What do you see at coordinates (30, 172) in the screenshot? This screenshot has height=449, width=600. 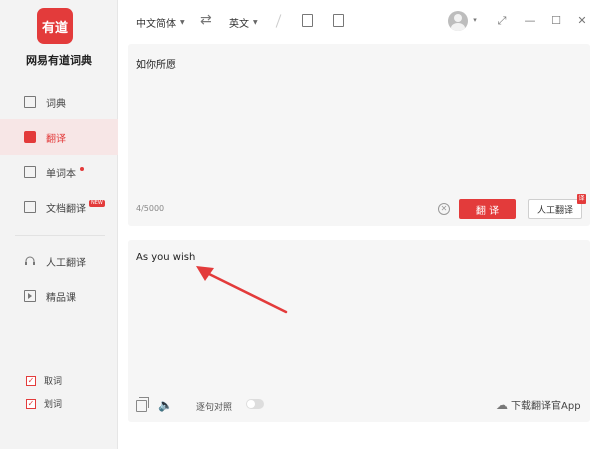 I see `wordbook-icon` at bounding box center [30, 172].